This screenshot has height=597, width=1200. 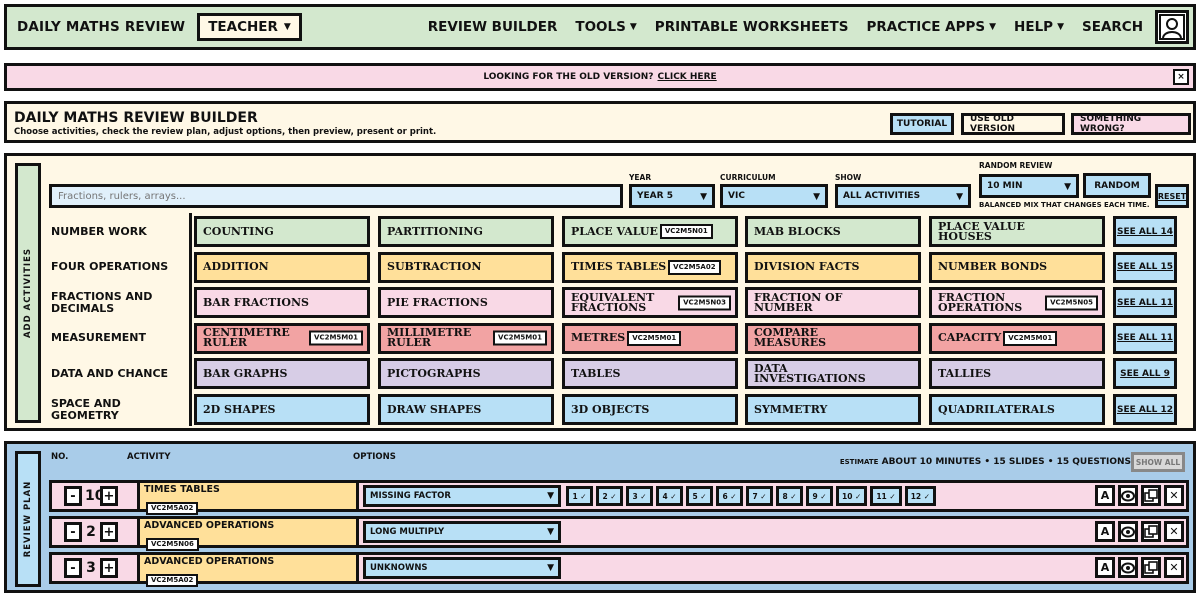 What do you see at coordinates (699, 496) in the screenshot?
I see `table-number-toggle: 5 ✓` at bounding box center [699, 496].